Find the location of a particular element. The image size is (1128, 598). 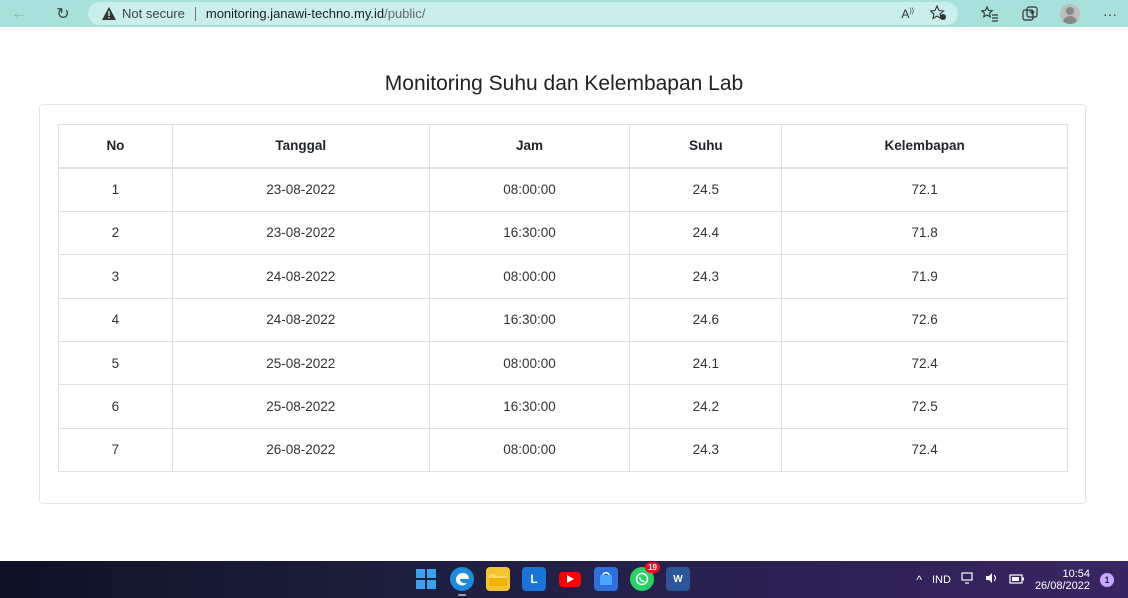

folder-icon is located at coordinates (498, 580).